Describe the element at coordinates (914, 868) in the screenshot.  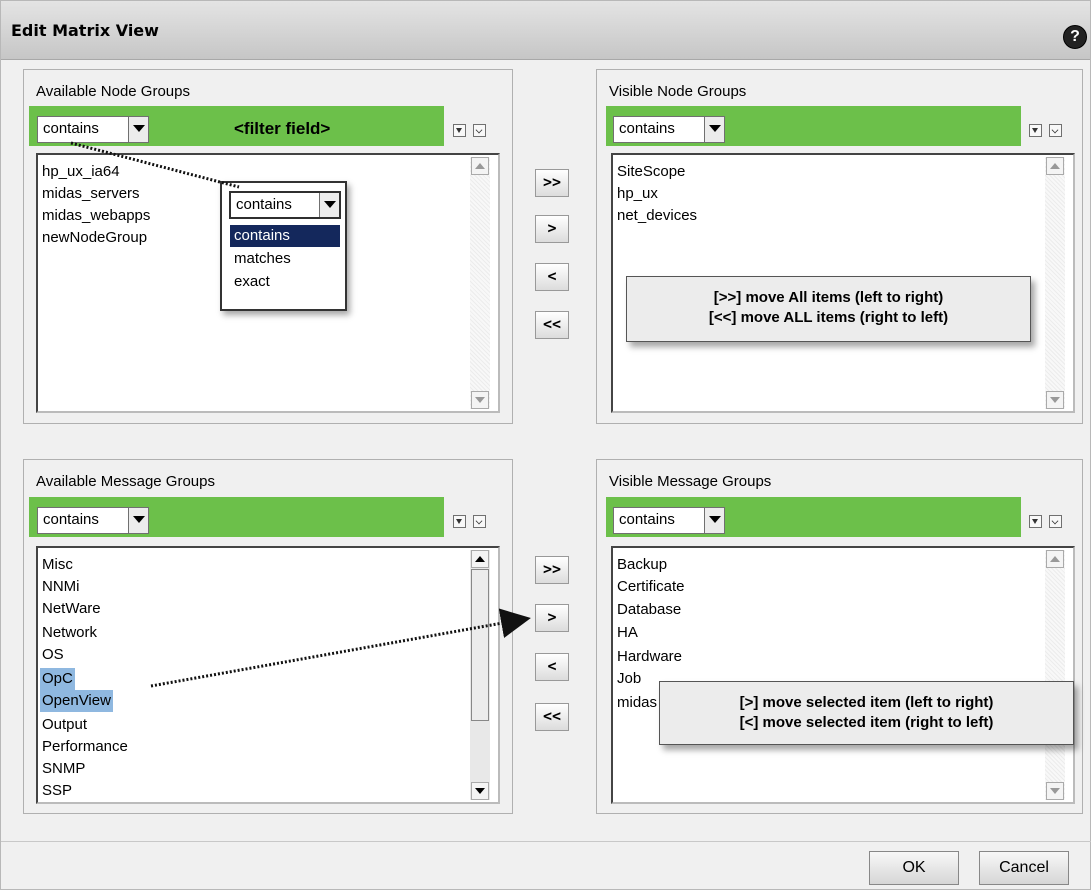
I see `ok-button: OK` at that location.